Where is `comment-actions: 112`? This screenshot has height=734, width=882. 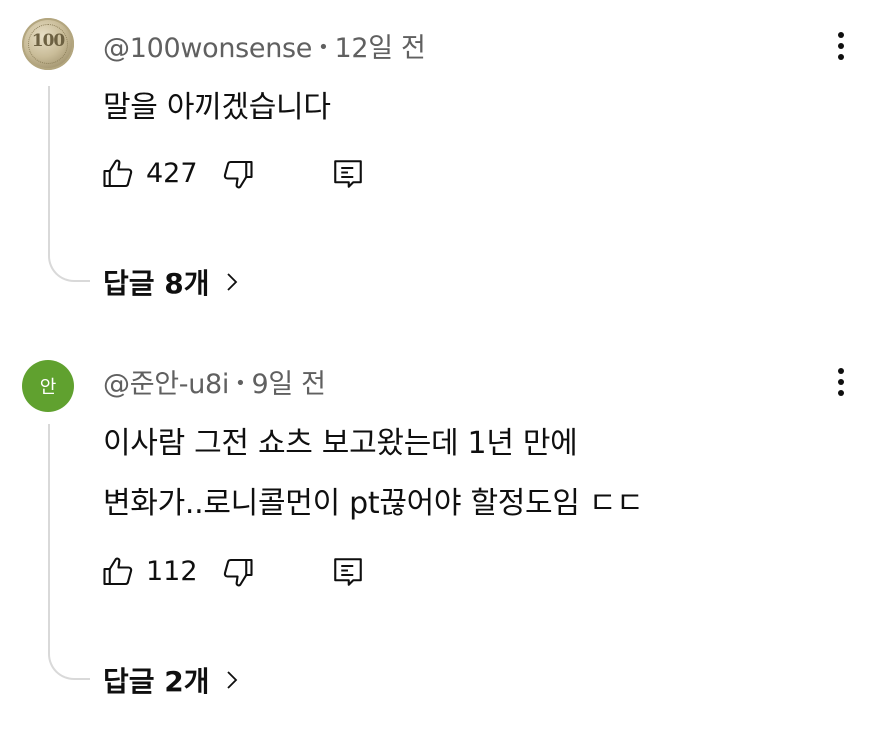
comment-actions: 112 is located at coordinates (250, 574).